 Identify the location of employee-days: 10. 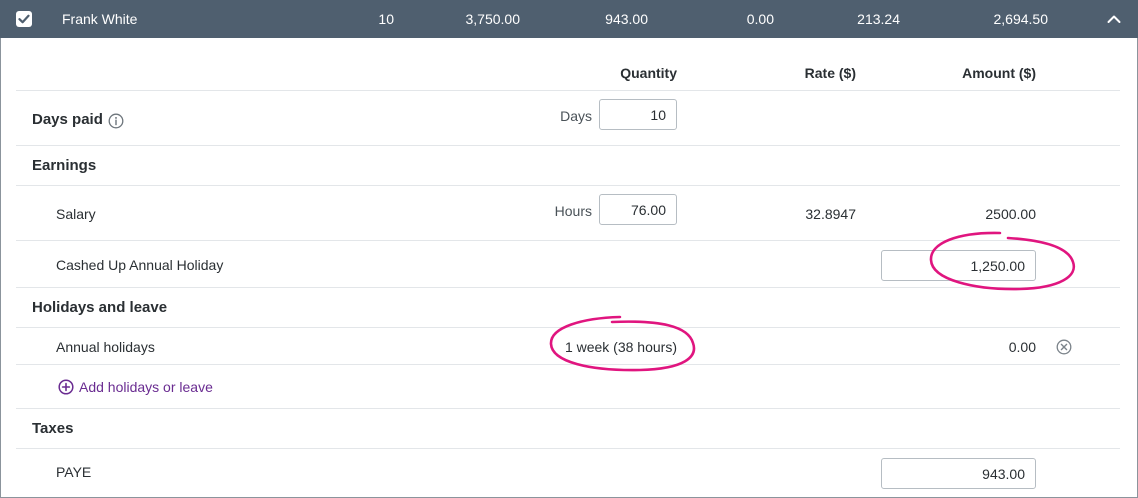
(386, 19).